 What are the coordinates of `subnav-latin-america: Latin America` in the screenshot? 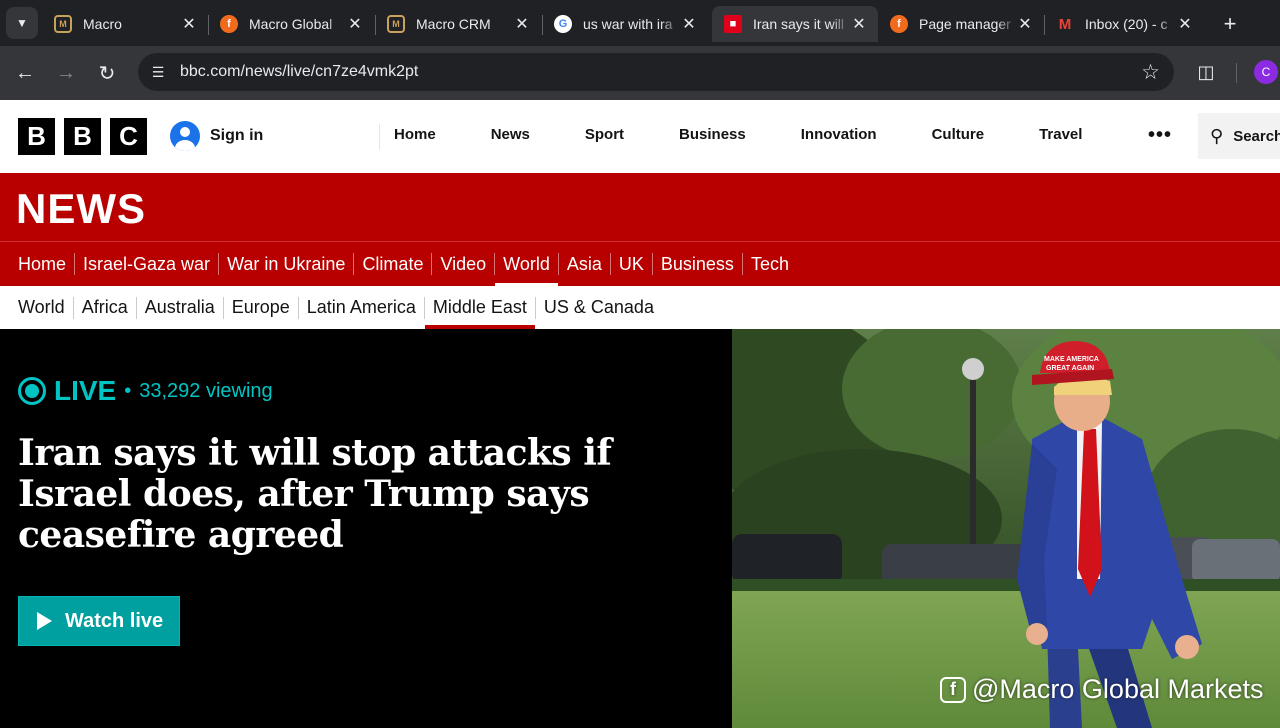 It's located at (361, 307).